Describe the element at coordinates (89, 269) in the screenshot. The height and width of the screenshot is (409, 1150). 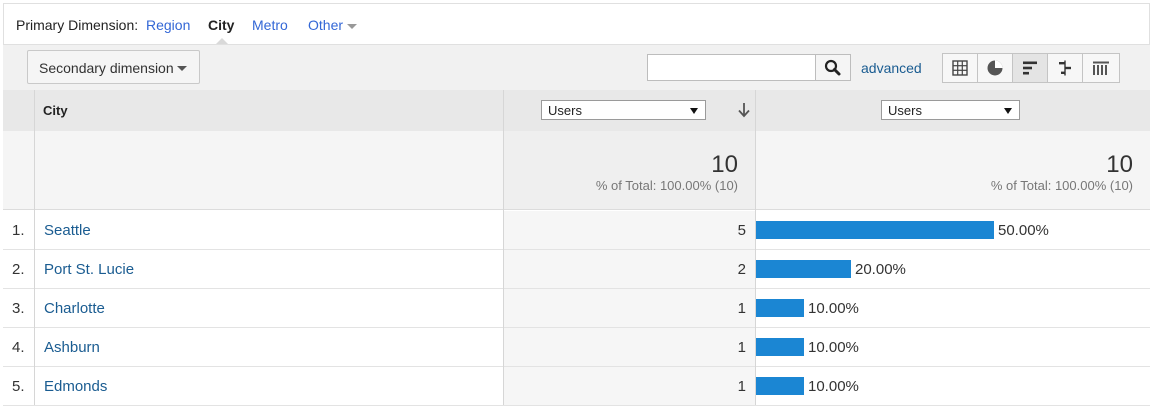
I see `city-link: Port St. Lucie` at that location.